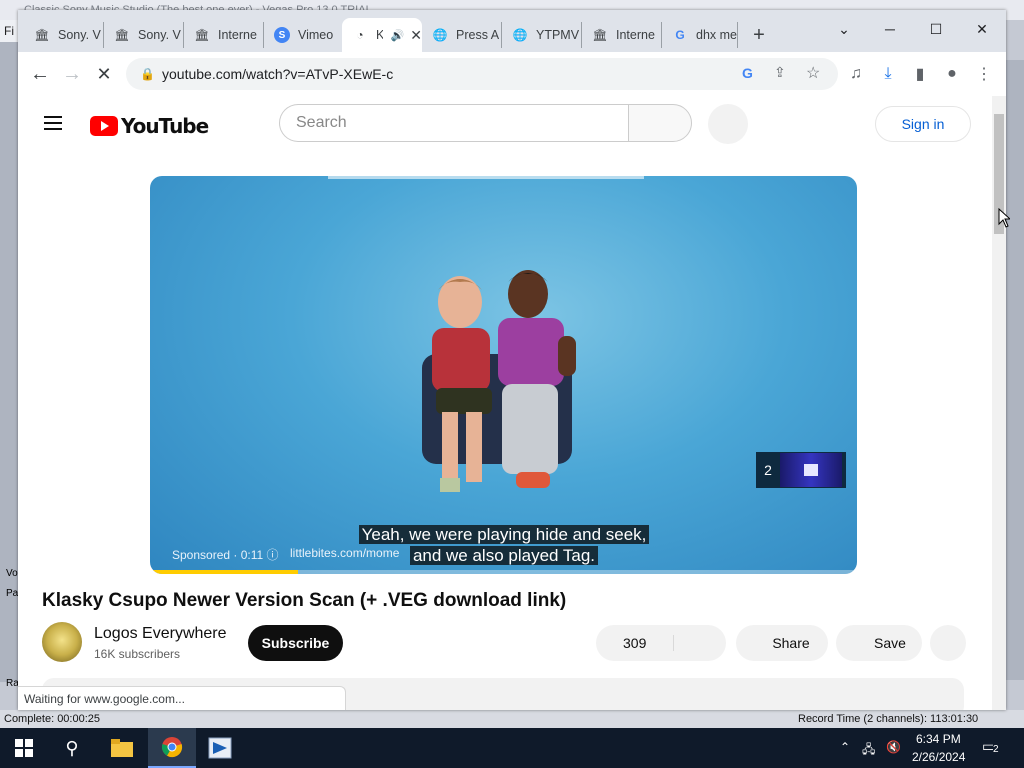 The height and width of the screenshot is (768, 1024). Describe the element at coordinates (482, 74) in the screenshot. I see `address-bar: 🔒 youtube.com/watch?v=ATvP-XEwE-c G ⇪ ☆` at that location.